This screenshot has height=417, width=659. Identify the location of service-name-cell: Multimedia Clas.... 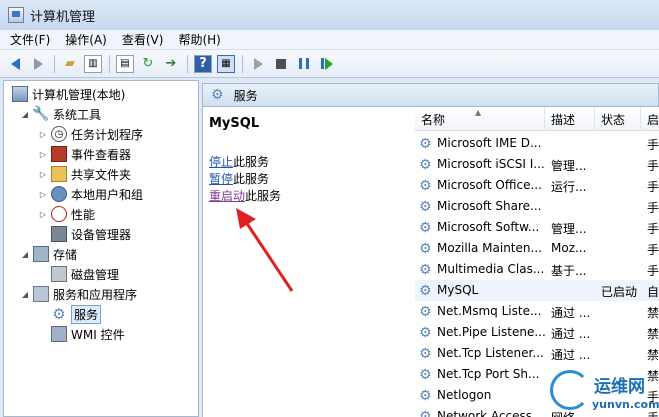
(491, 269).